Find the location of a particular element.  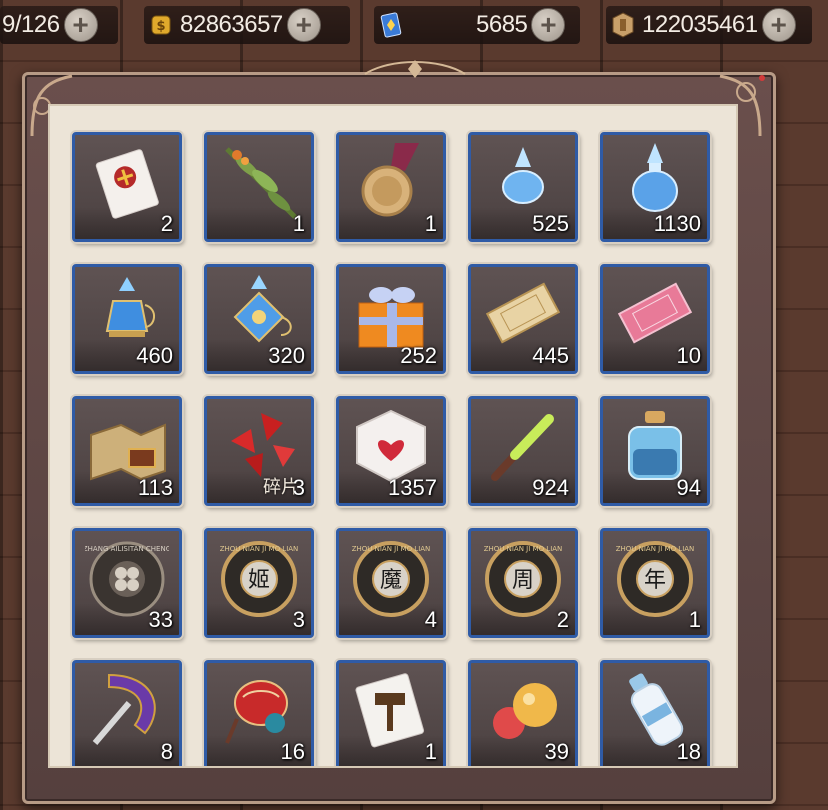

item-slot-gift-box: 252 is located at coordinates (391, 319).